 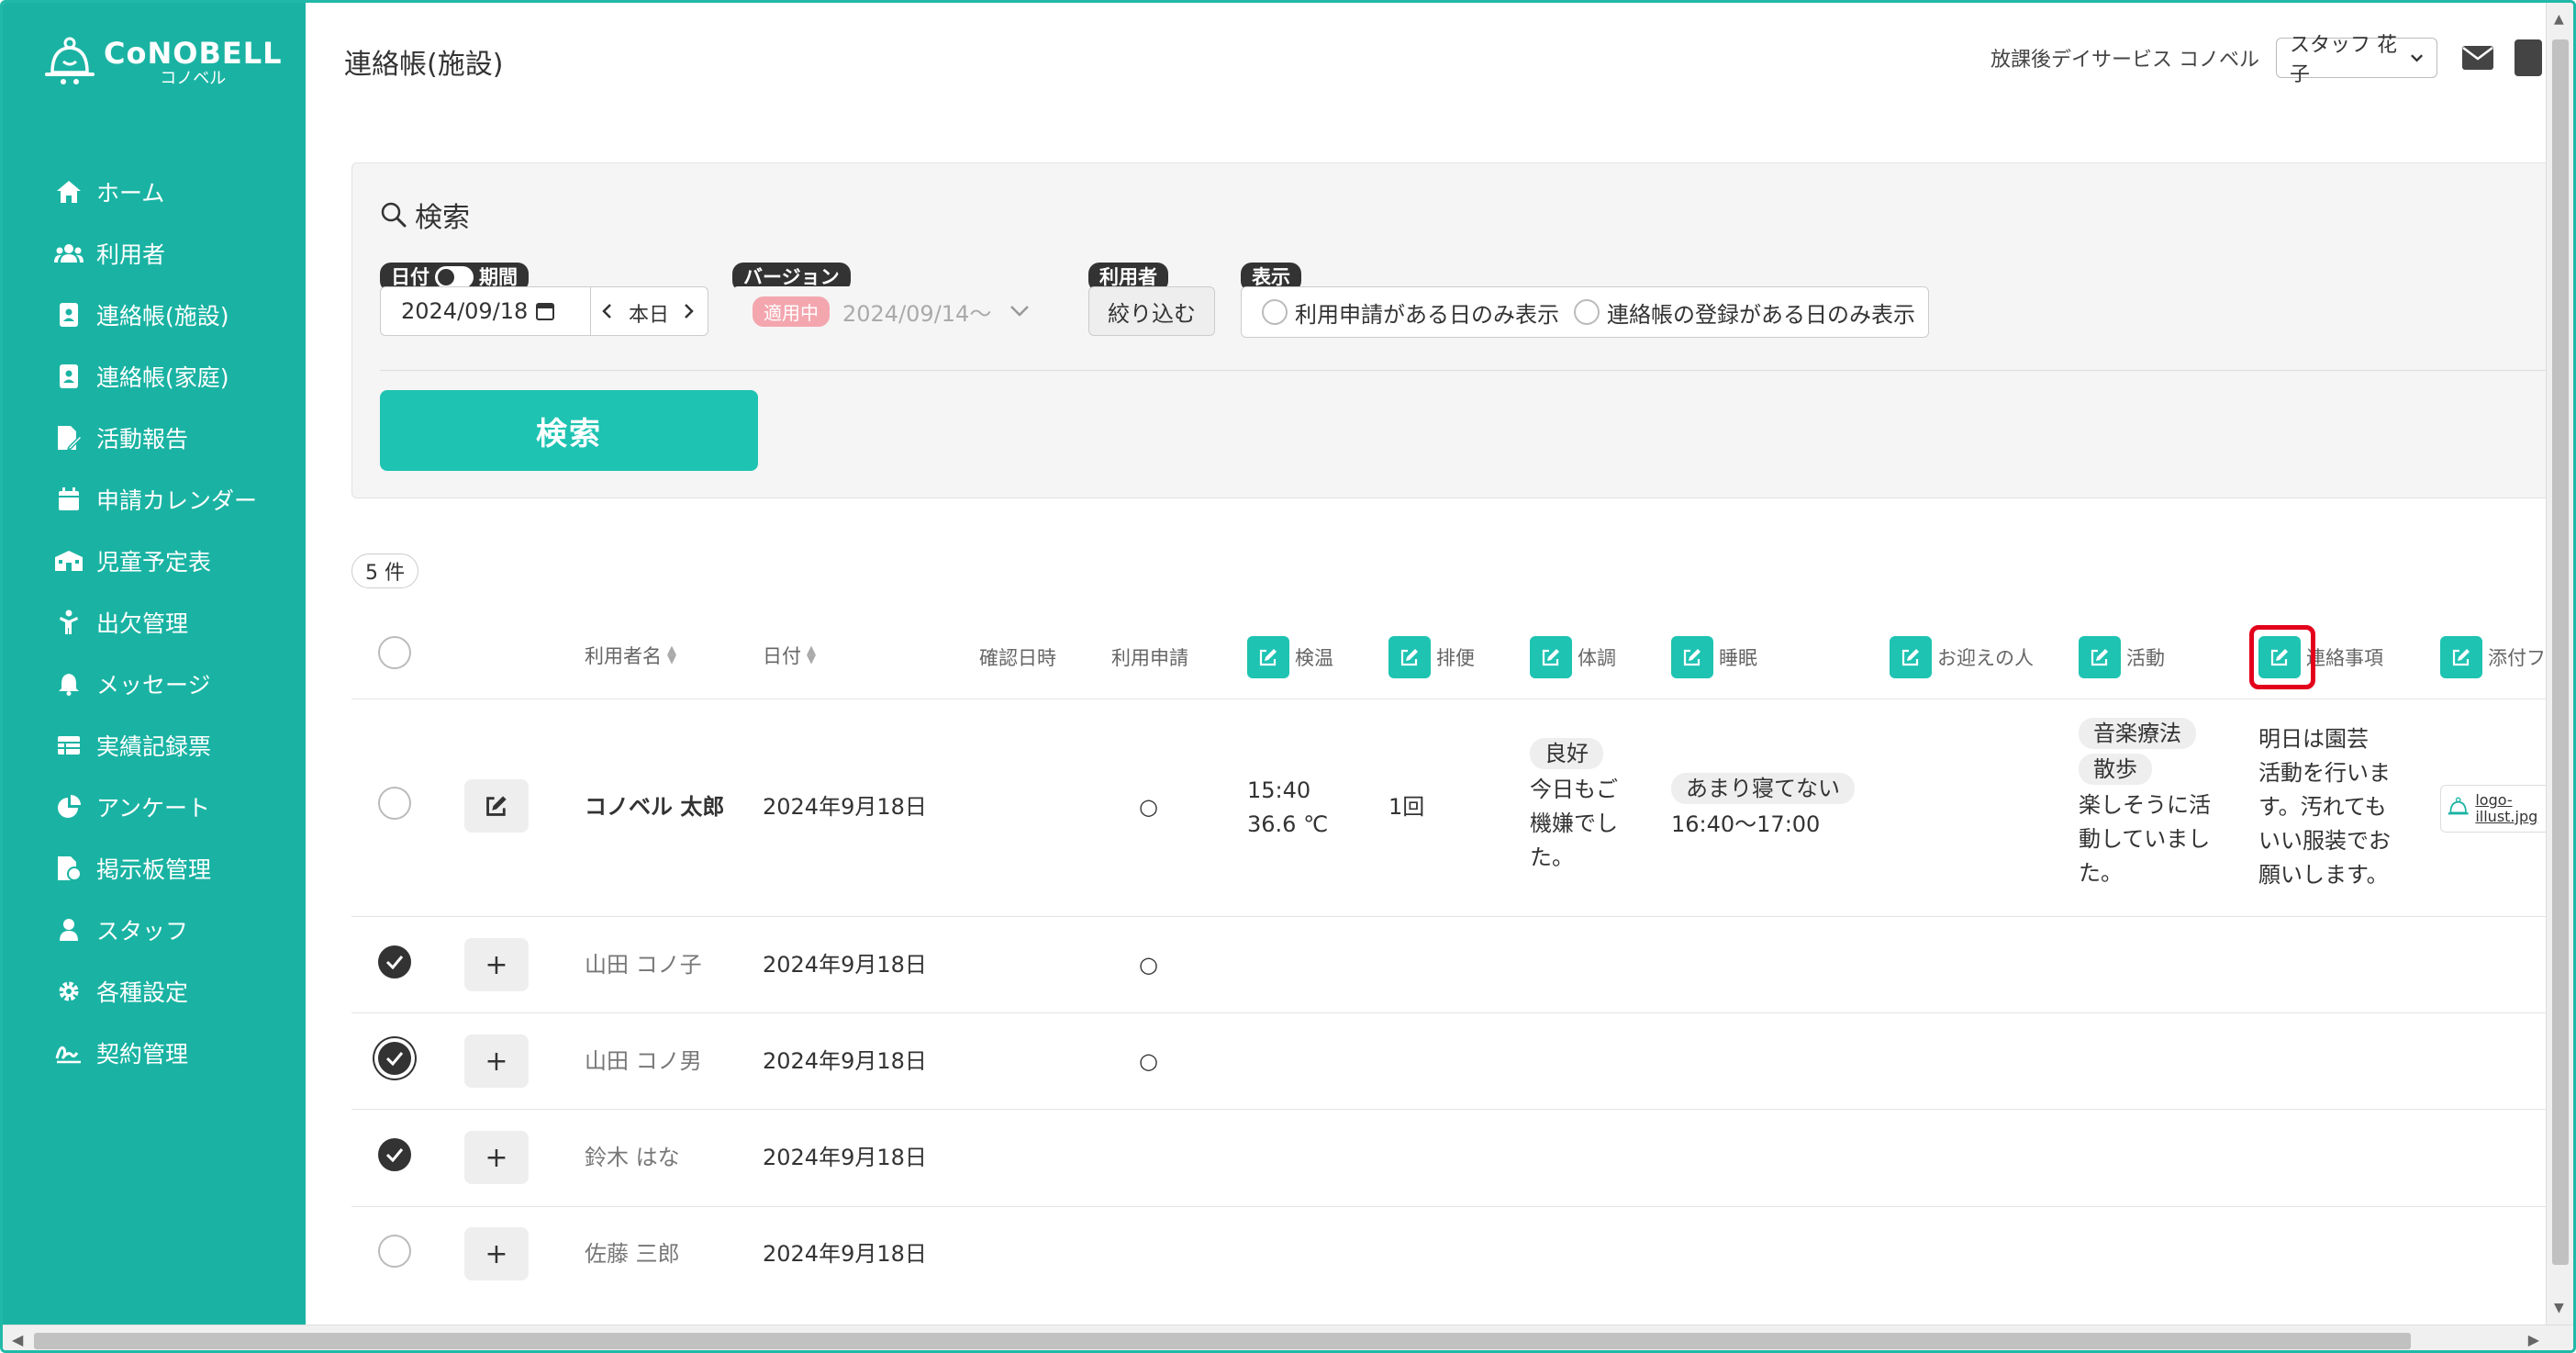 I want to click on home-icon, so click(x=69, y=192).